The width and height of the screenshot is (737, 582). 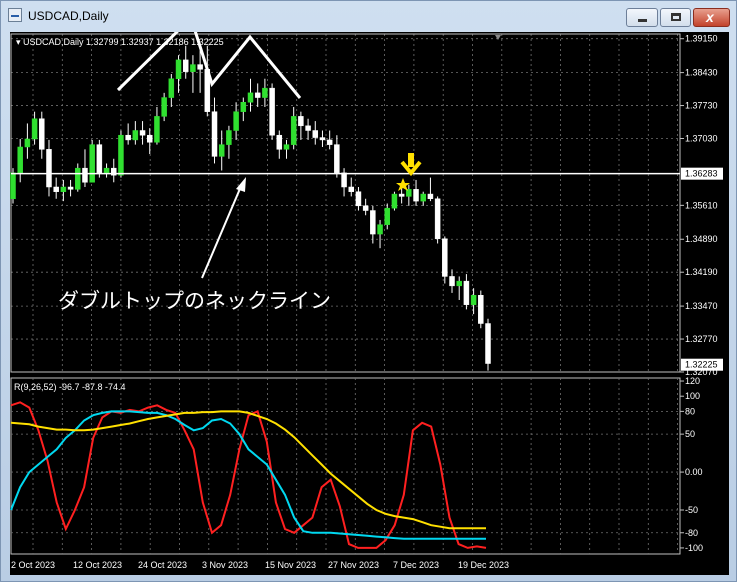 What do you see at coordinates (701, 174) in the screenshot?
I see `neckline-price-text: 1.36283` at bounding box center [701, 174].